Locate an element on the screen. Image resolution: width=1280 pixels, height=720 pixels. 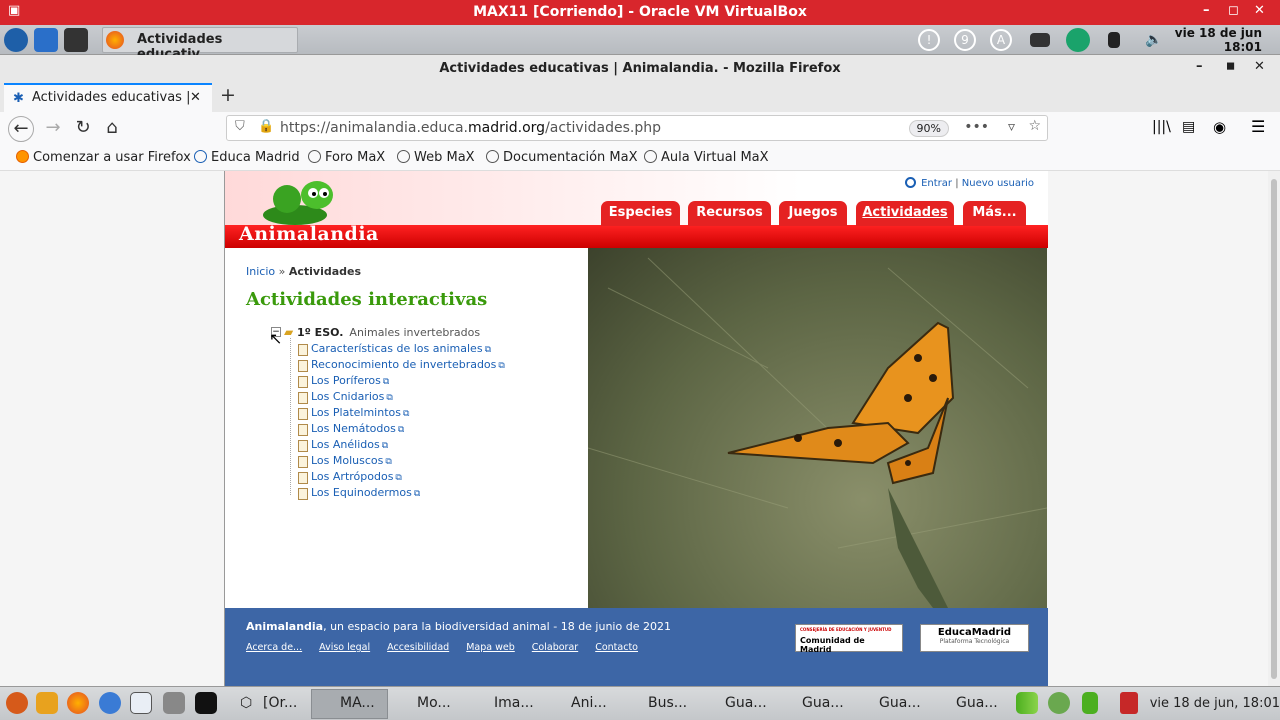
notes-icon is located at coordinates (141, 703).